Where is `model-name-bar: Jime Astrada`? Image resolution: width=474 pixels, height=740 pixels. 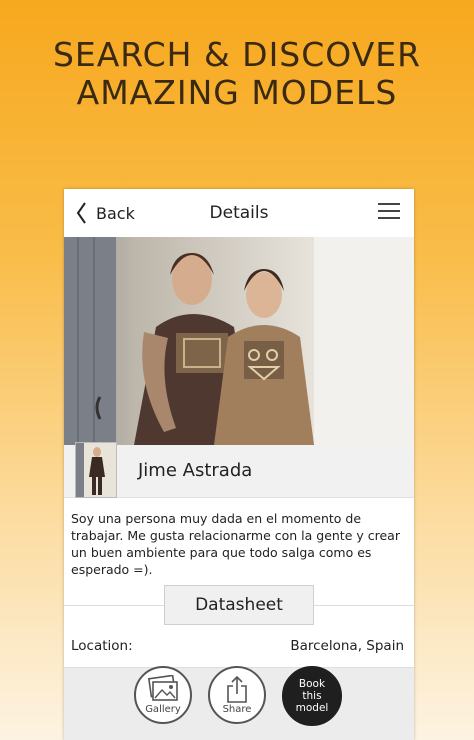 model-name-bar: Jime Astrada is located at coordinates (239, 470).